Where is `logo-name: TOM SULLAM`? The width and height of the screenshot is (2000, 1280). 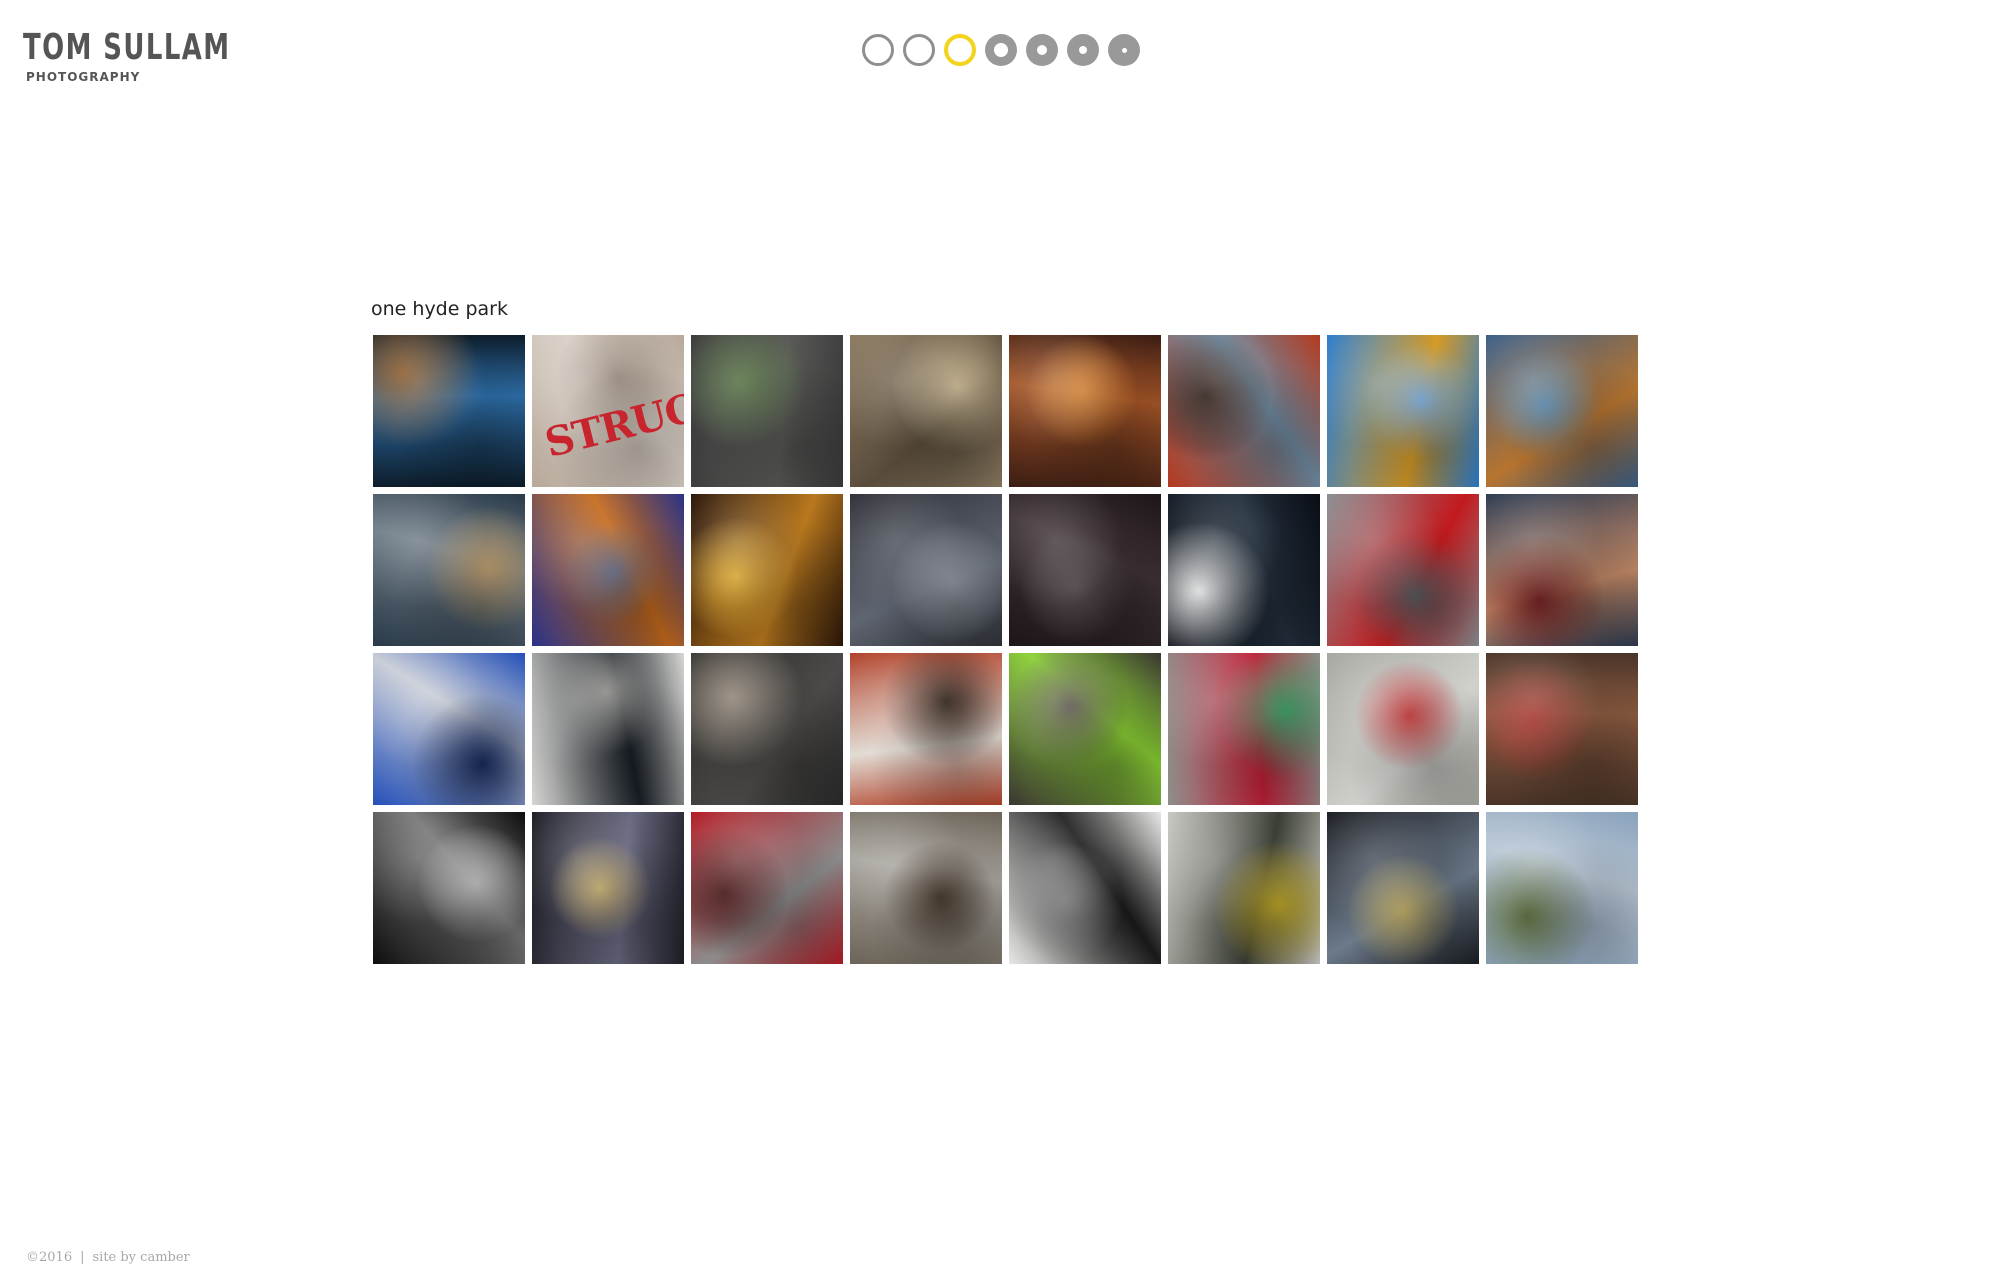
logo-name: TOM SULLAM is located at coordinates (127, 47).